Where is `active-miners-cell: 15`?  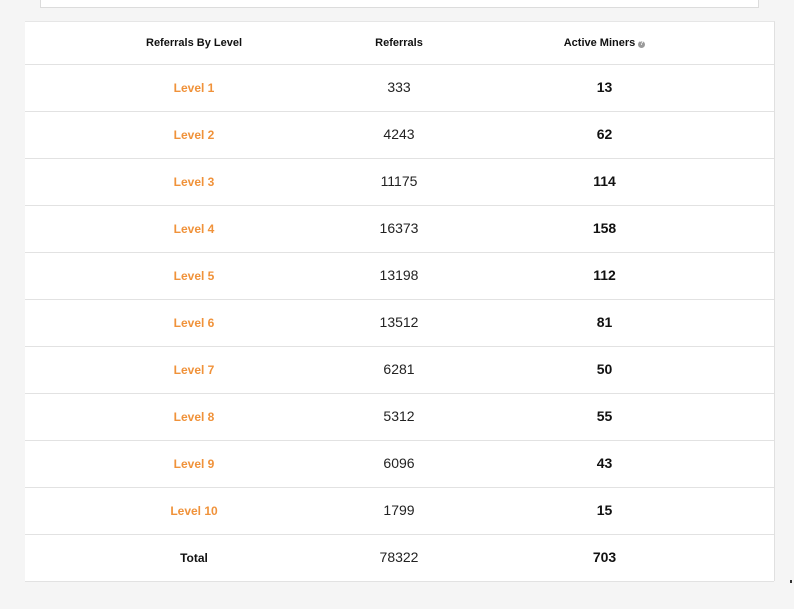
active-miners-cell: 15 is located at coordinates (604, 511).